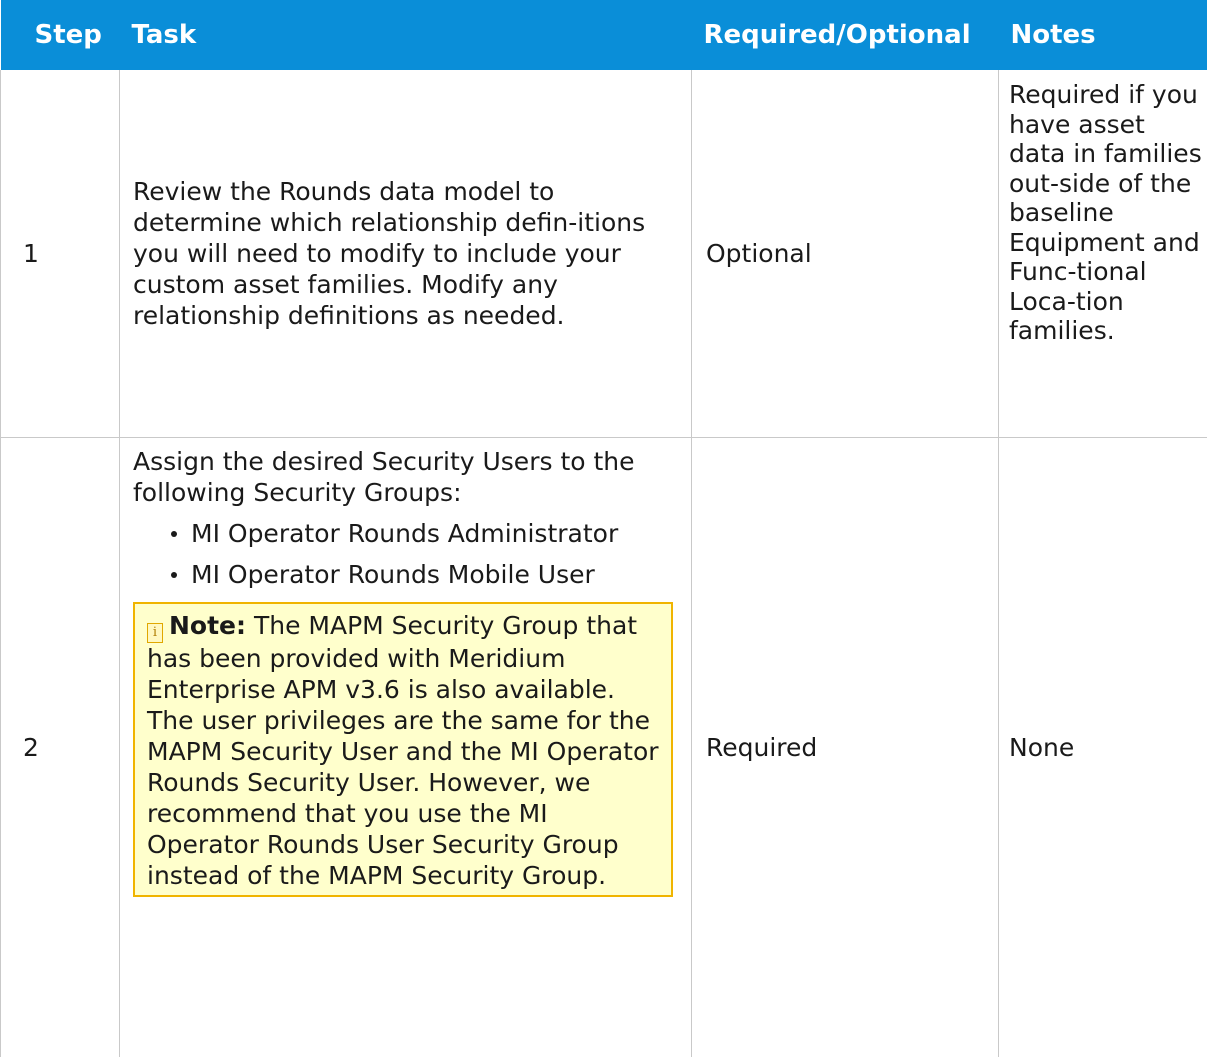  Describe the element at coordinates (155, 633) in the screenshot. I see `info-note-icon: i` at that location.